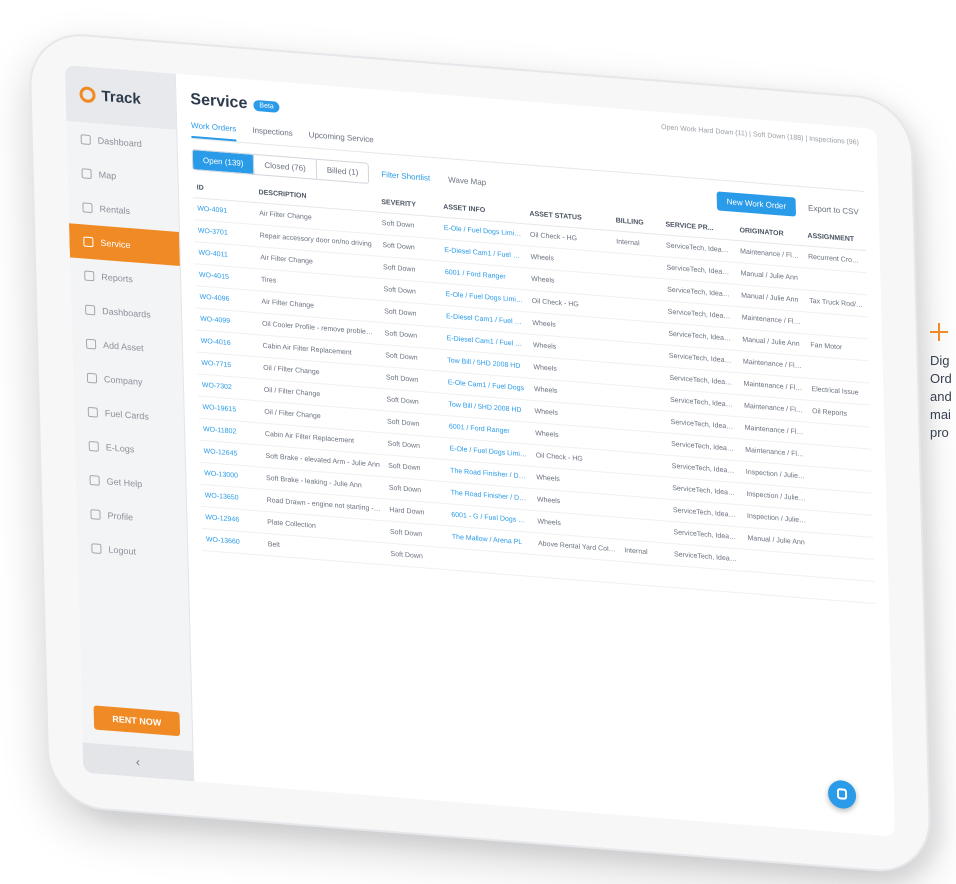 This screenshot has height=884, width=956. Describe the element at coordinates (120, 516) in the screenshot. I see `sidebar-item-label: Profile` at that location.